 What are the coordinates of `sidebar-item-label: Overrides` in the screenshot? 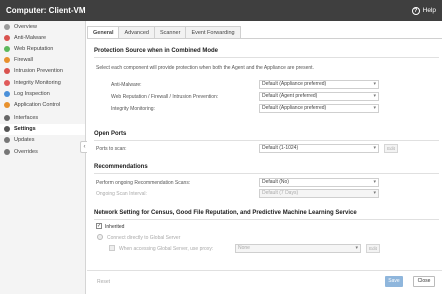 It's located at (26, 151).